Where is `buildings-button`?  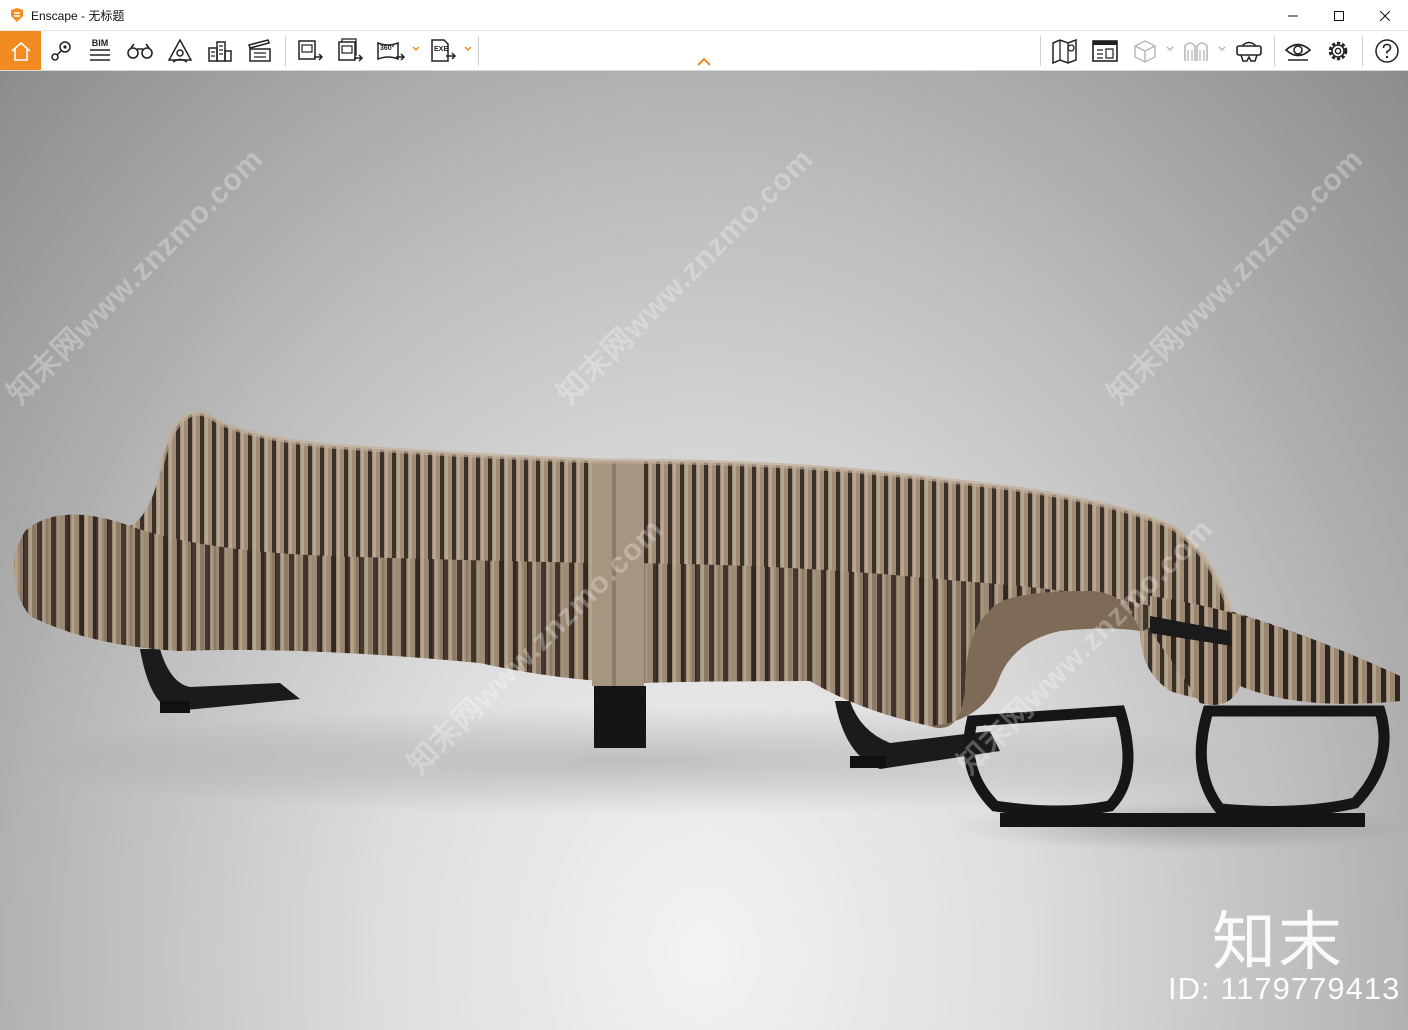
buildings-button is located at coordinates (220, 50).